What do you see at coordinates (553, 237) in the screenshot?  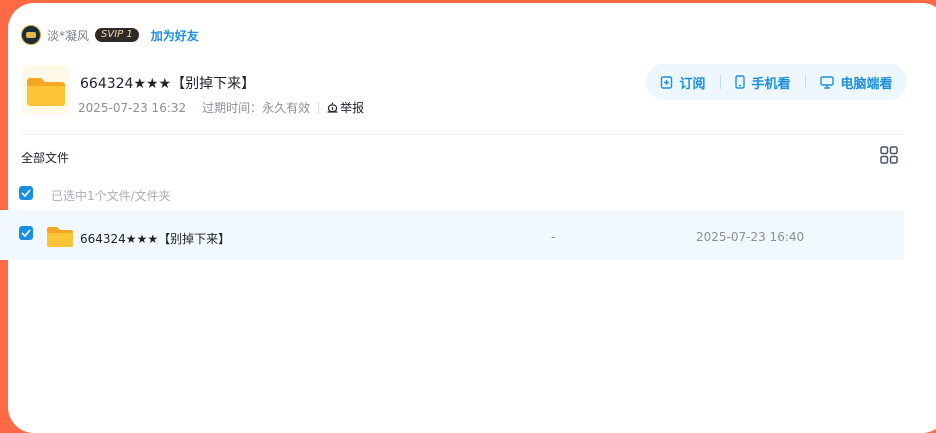 I see `file-size: -` at bounding box center [553, 237].